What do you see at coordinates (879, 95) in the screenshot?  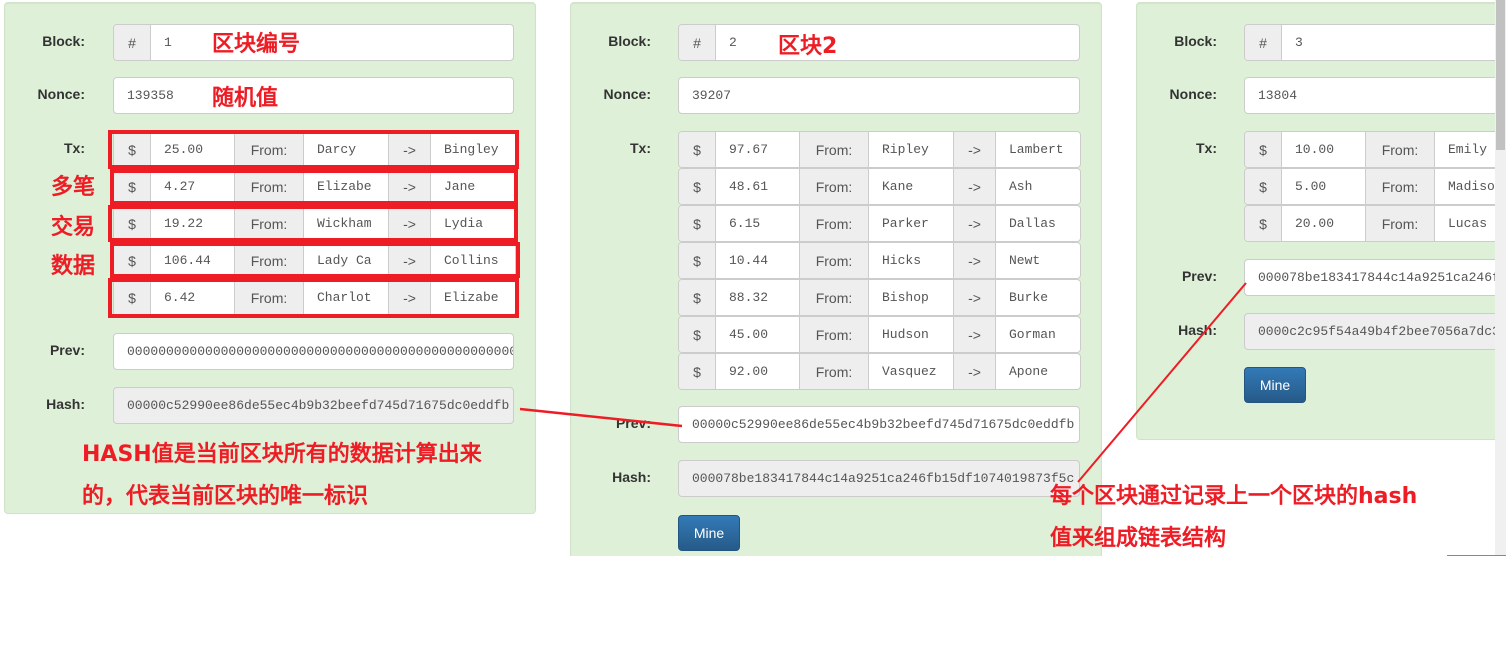 I see `nonce-input: 39207` at bounding box center [879, 95].